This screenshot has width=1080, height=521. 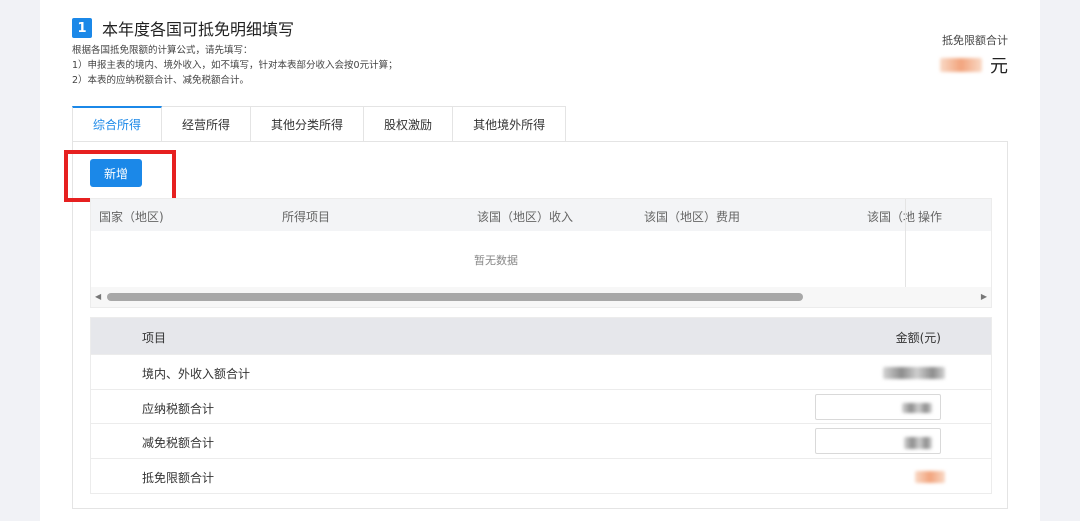 I want to click on row-label: 应纳税额合计, so click(x=178, y=408).